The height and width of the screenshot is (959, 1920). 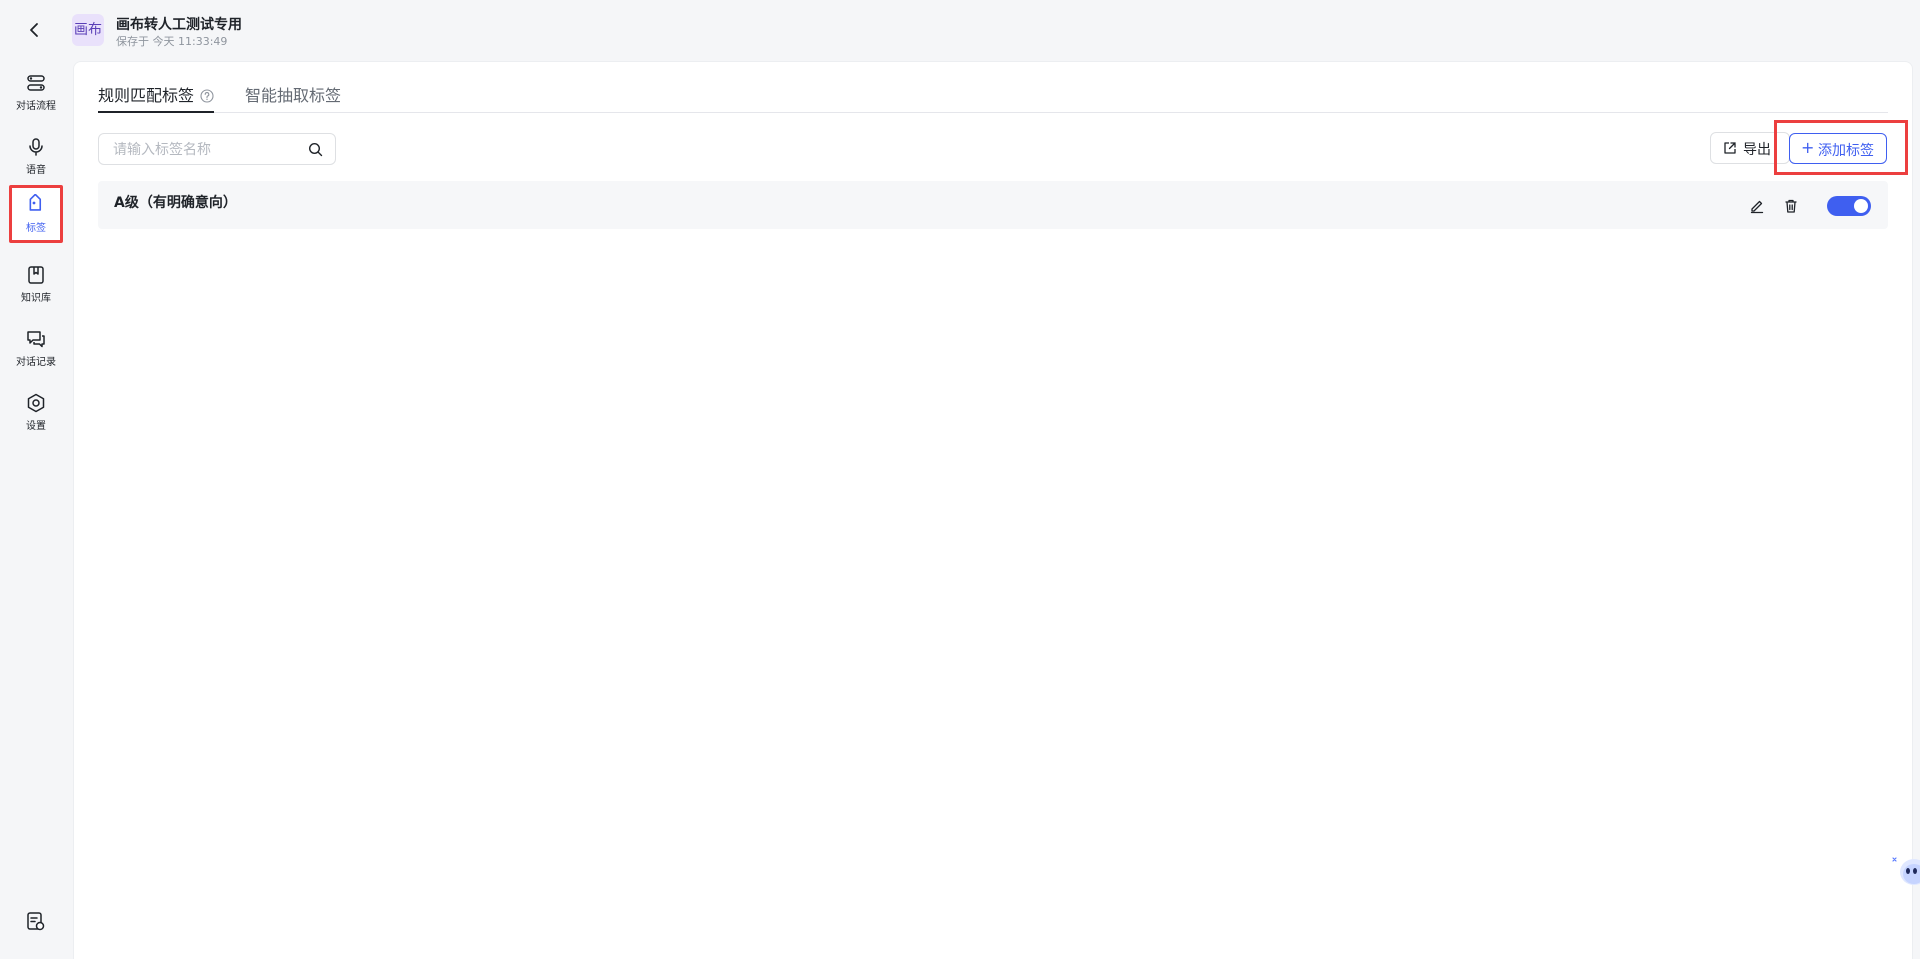 I want to click on sidebar-item-chat-history: 对话记录, so click(x=36, y=349).